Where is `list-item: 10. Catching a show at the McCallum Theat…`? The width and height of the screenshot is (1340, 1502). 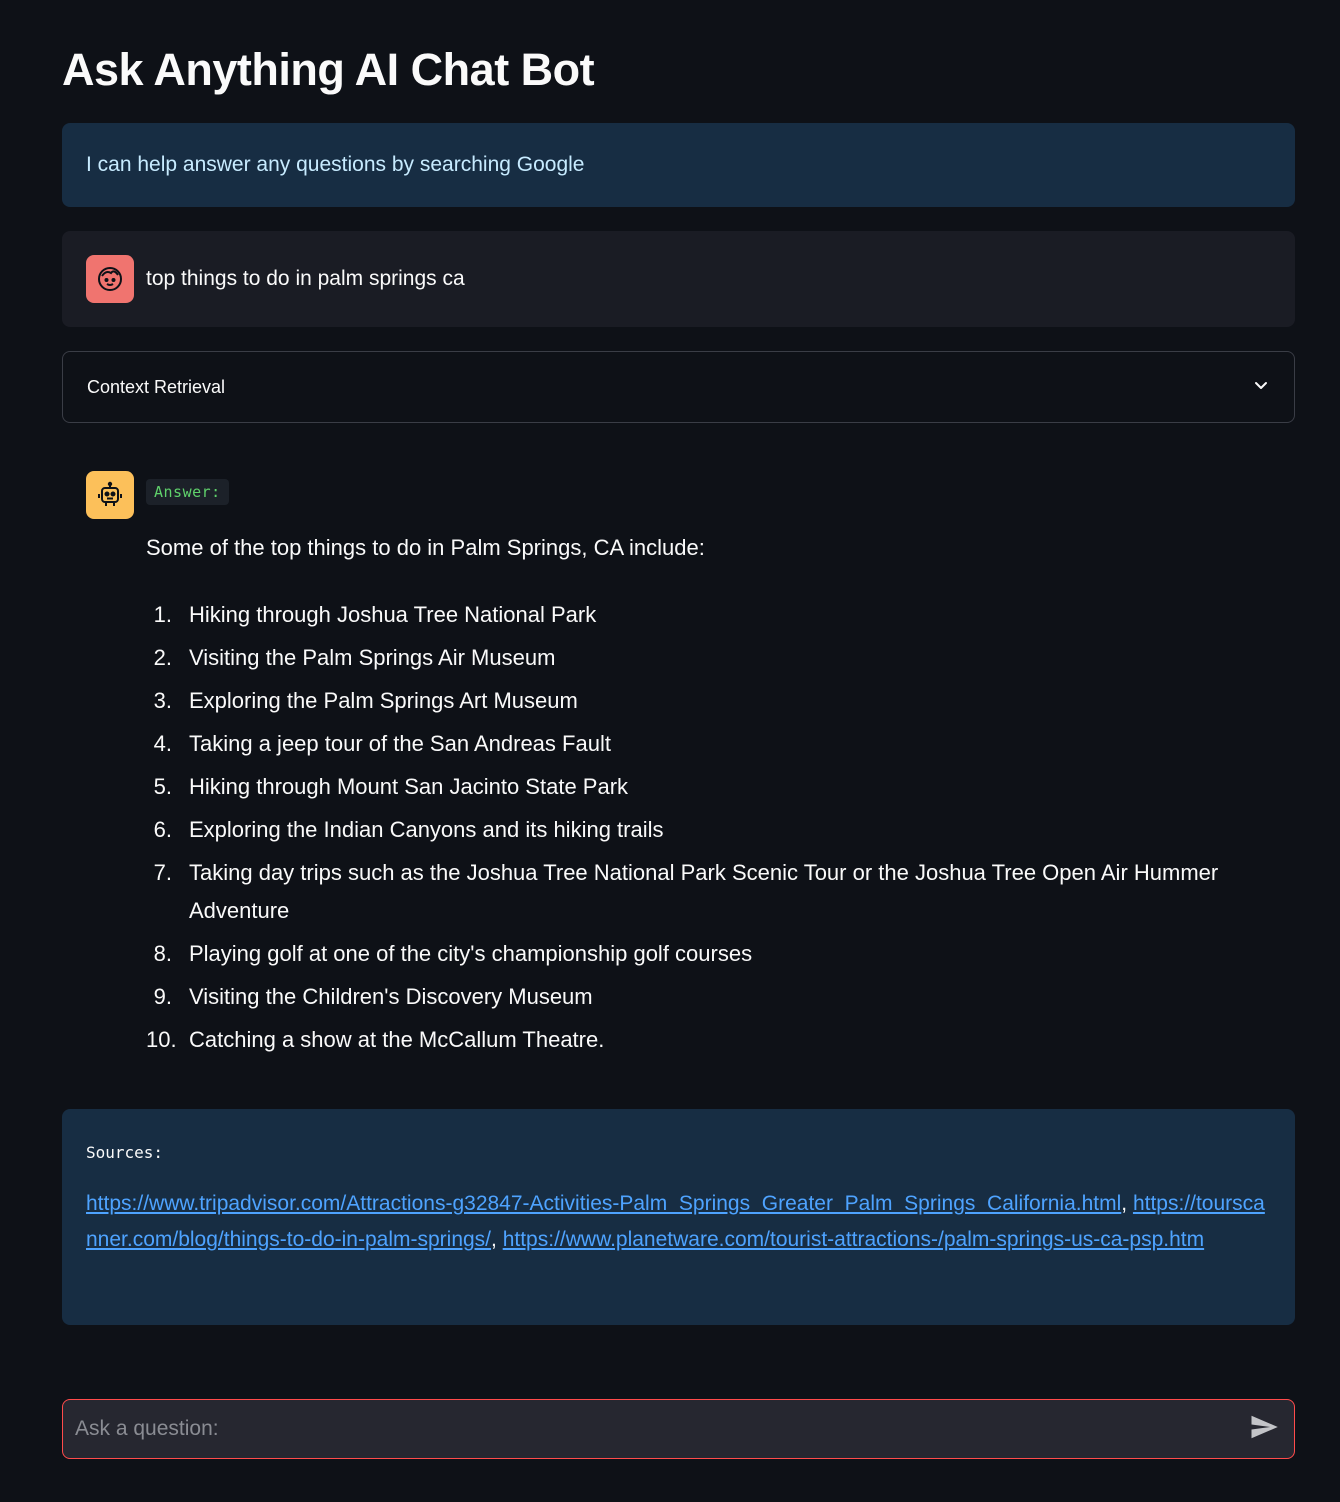
list-item: 10. Catching a show at the McCallum Theat… is located at coordinates (375, 1039).